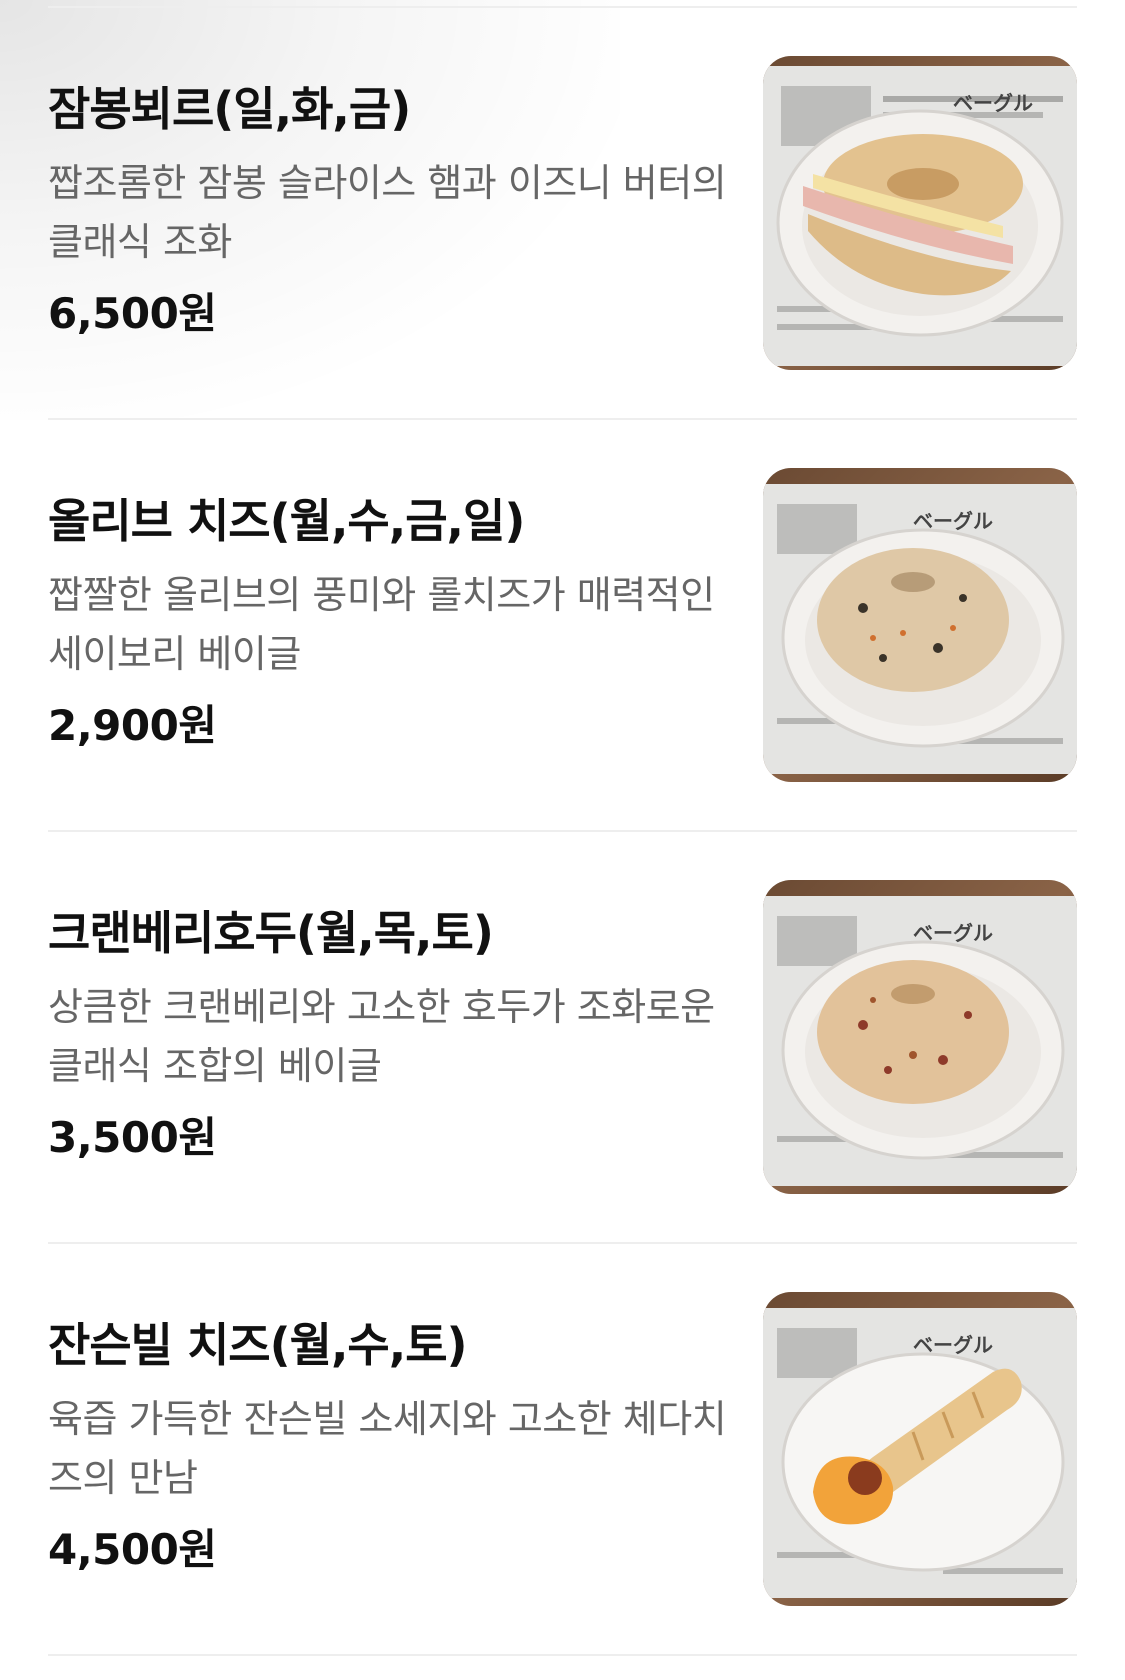 The width and height of the screenshot is (1125, 1680). I want to click on menu-item-name: 올리브 치즈(월,수,금,일), so click(286, 521).